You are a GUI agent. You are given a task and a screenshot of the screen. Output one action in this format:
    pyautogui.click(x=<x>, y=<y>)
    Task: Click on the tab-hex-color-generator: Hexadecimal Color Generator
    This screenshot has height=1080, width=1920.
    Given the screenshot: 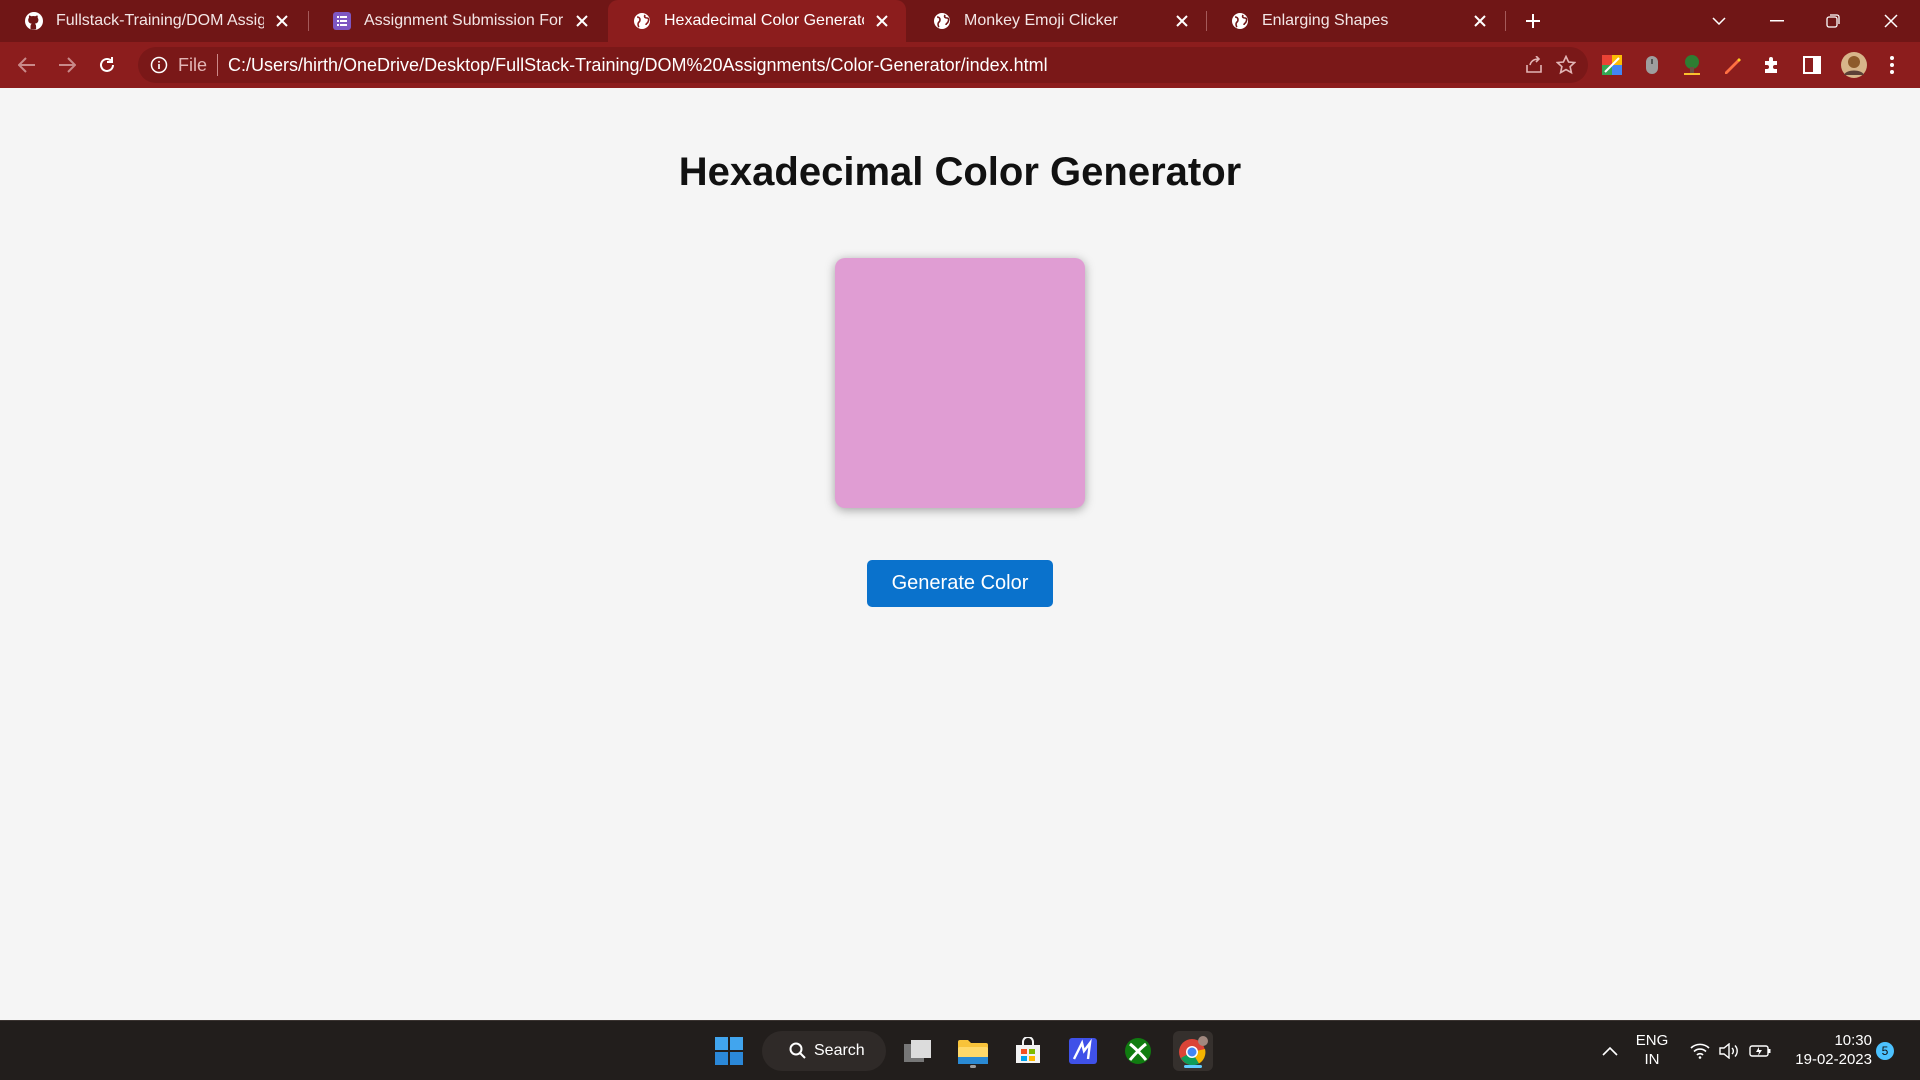 What is the action you would take?
    pyautogui.click(x=757, y=21)
    